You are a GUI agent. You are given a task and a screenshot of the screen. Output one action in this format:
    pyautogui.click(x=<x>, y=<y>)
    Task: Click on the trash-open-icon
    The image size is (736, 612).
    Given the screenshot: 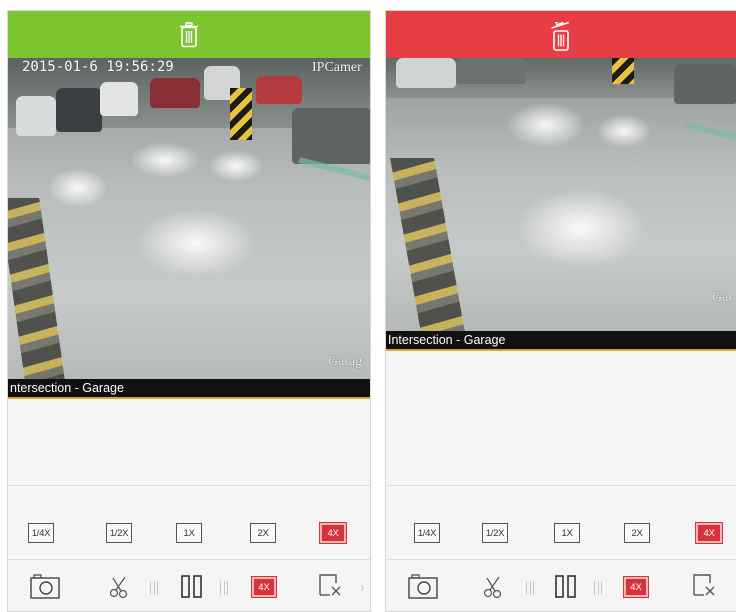 What is the action you would take?
    pyautogui.click(x=561, y=35)
    